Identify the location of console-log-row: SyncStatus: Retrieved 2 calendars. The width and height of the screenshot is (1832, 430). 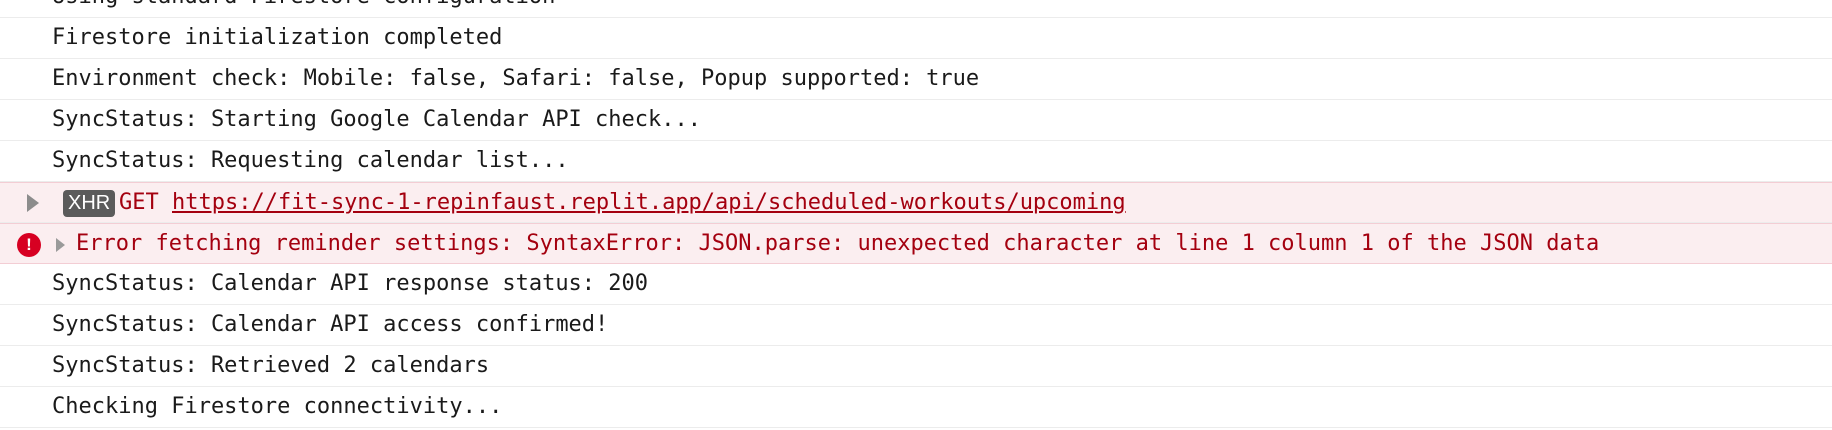
(916, 366).